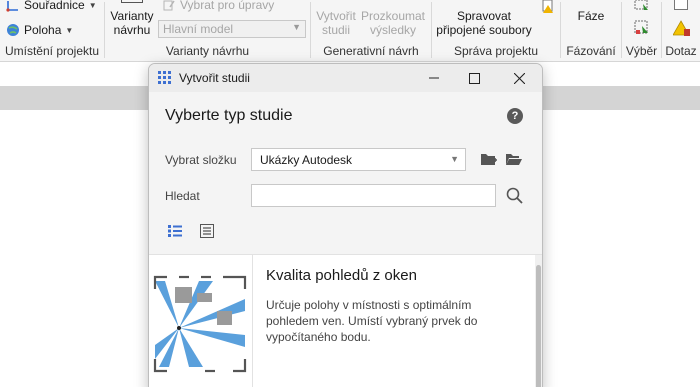  I want to click on list-view-icon, so click(175, 231).